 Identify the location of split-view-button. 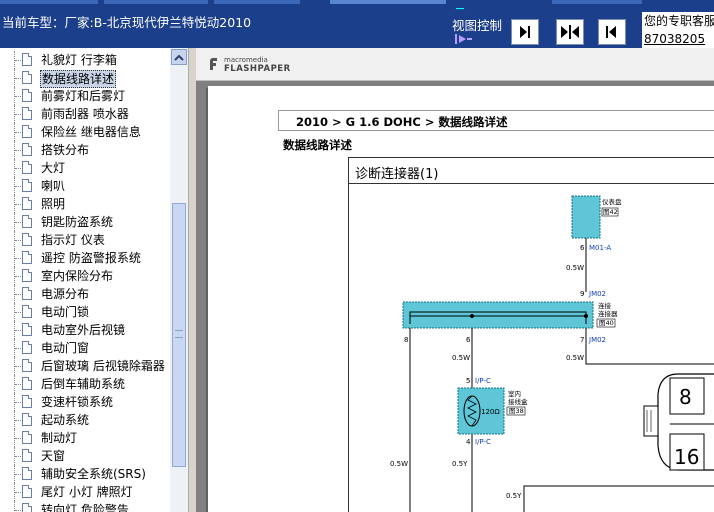
(570, 32).